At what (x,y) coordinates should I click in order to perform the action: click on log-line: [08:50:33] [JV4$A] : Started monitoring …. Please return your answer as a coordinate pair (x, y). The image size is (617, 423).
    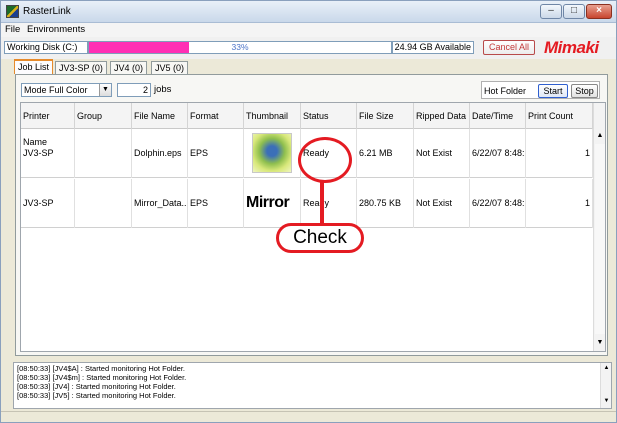
    Looking at the image, I should click on (101, 368).